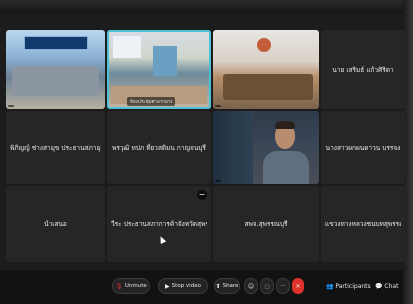 The height and width of the screenshot is (304, 413). Describe the element at coordinates (264, 45) in the screenshot. I see `room-emblem` at that location.